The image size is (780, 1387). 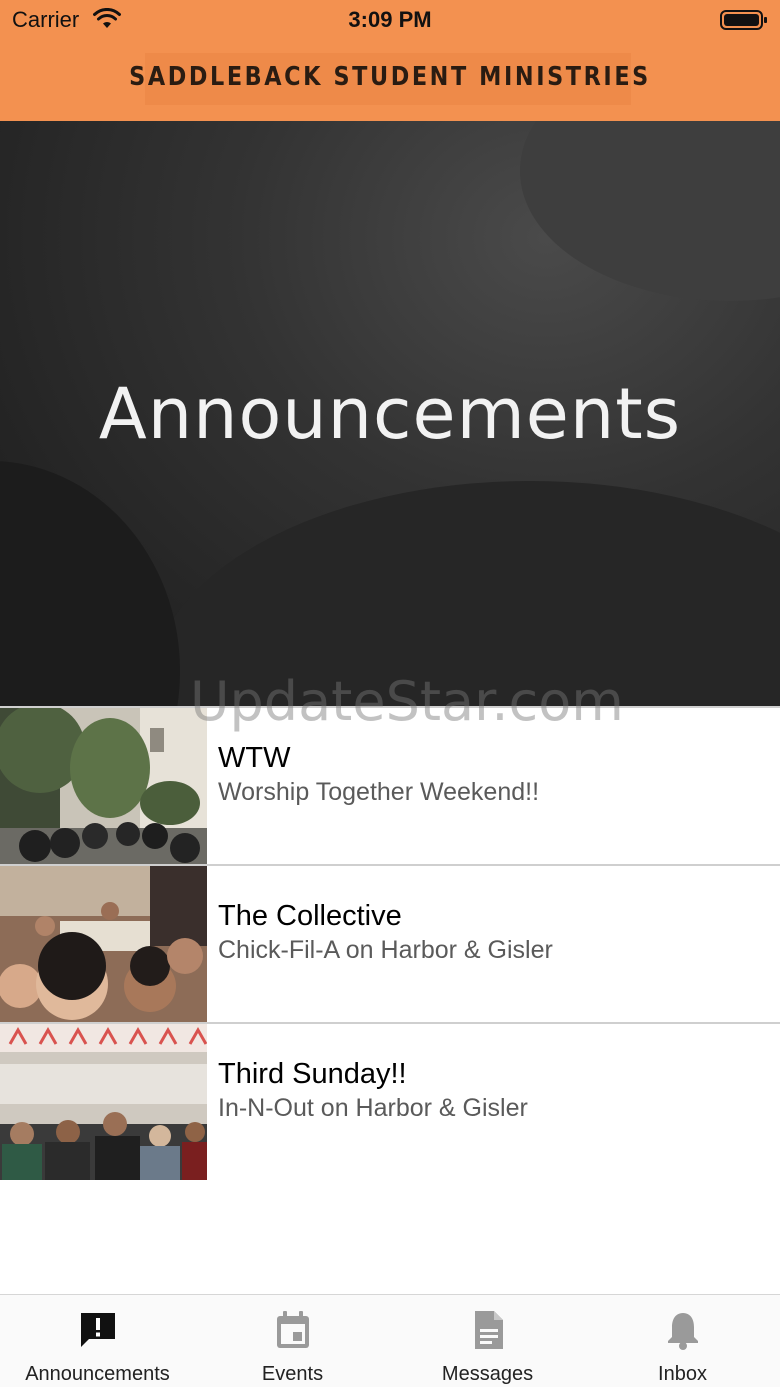 I want to click on battery-icon, so click(x=743, y=20).